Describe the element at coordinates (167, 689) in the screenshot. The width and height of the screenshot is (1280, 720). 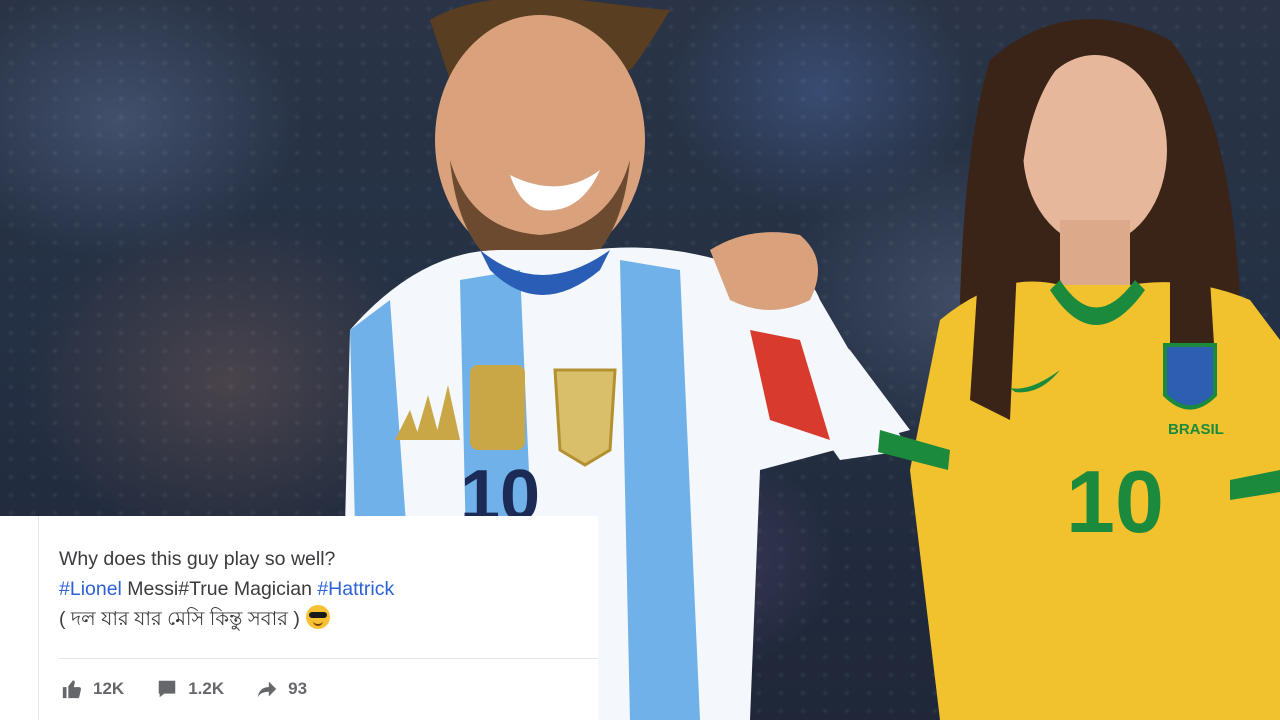
I see `comment-icon` at that location.